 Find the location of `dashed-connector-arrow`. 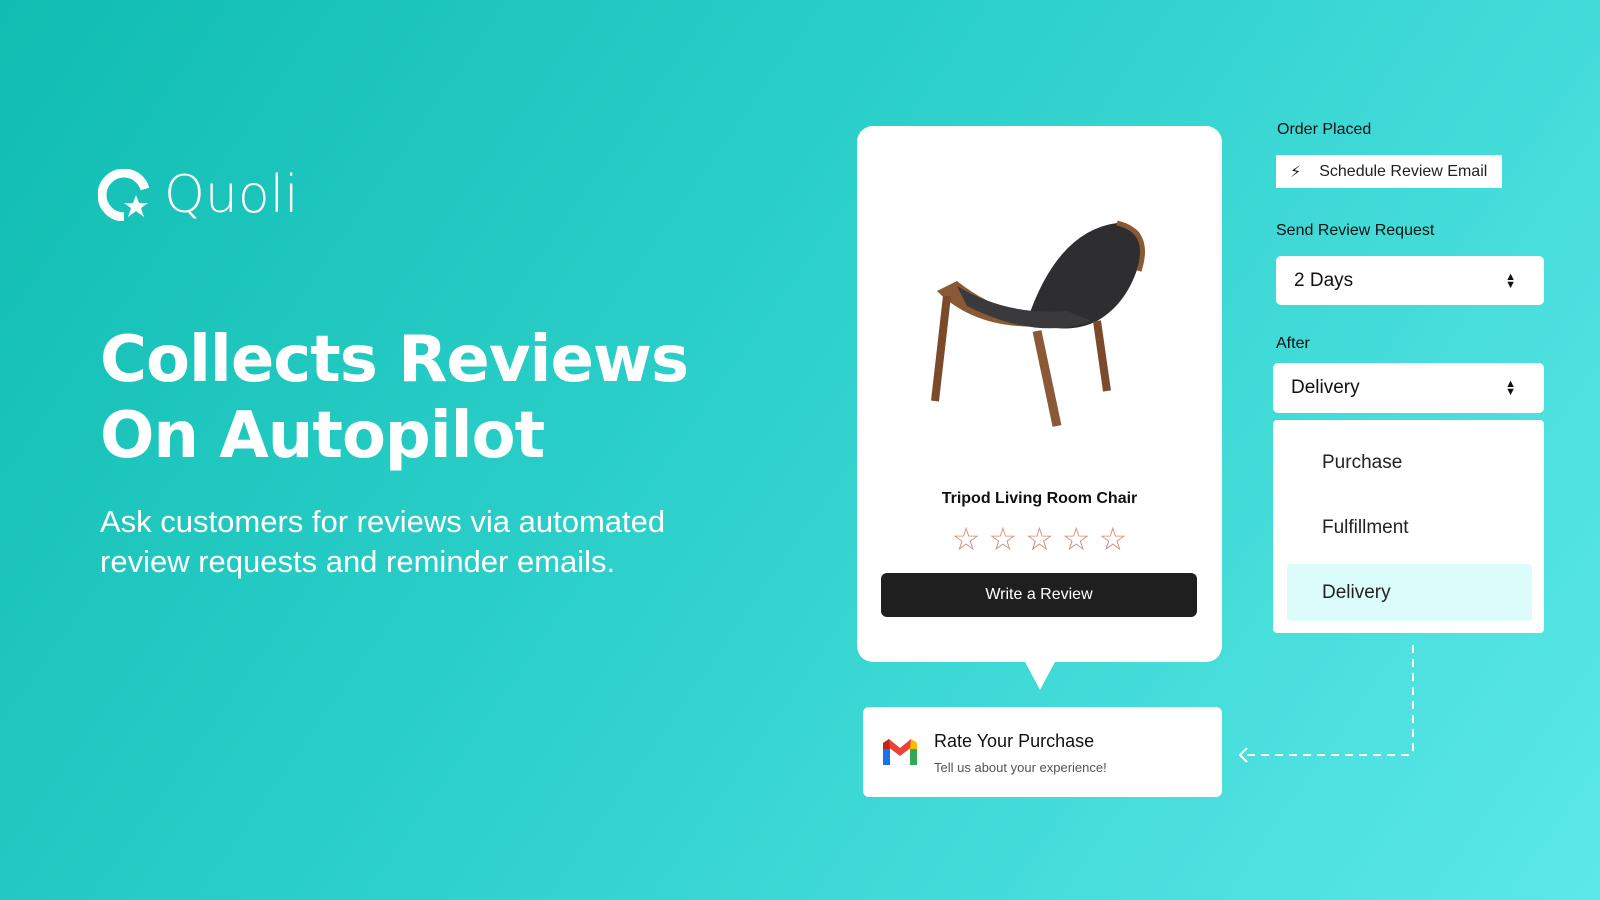

dashed-connector-arrow is located at coordinates (1326, 704).